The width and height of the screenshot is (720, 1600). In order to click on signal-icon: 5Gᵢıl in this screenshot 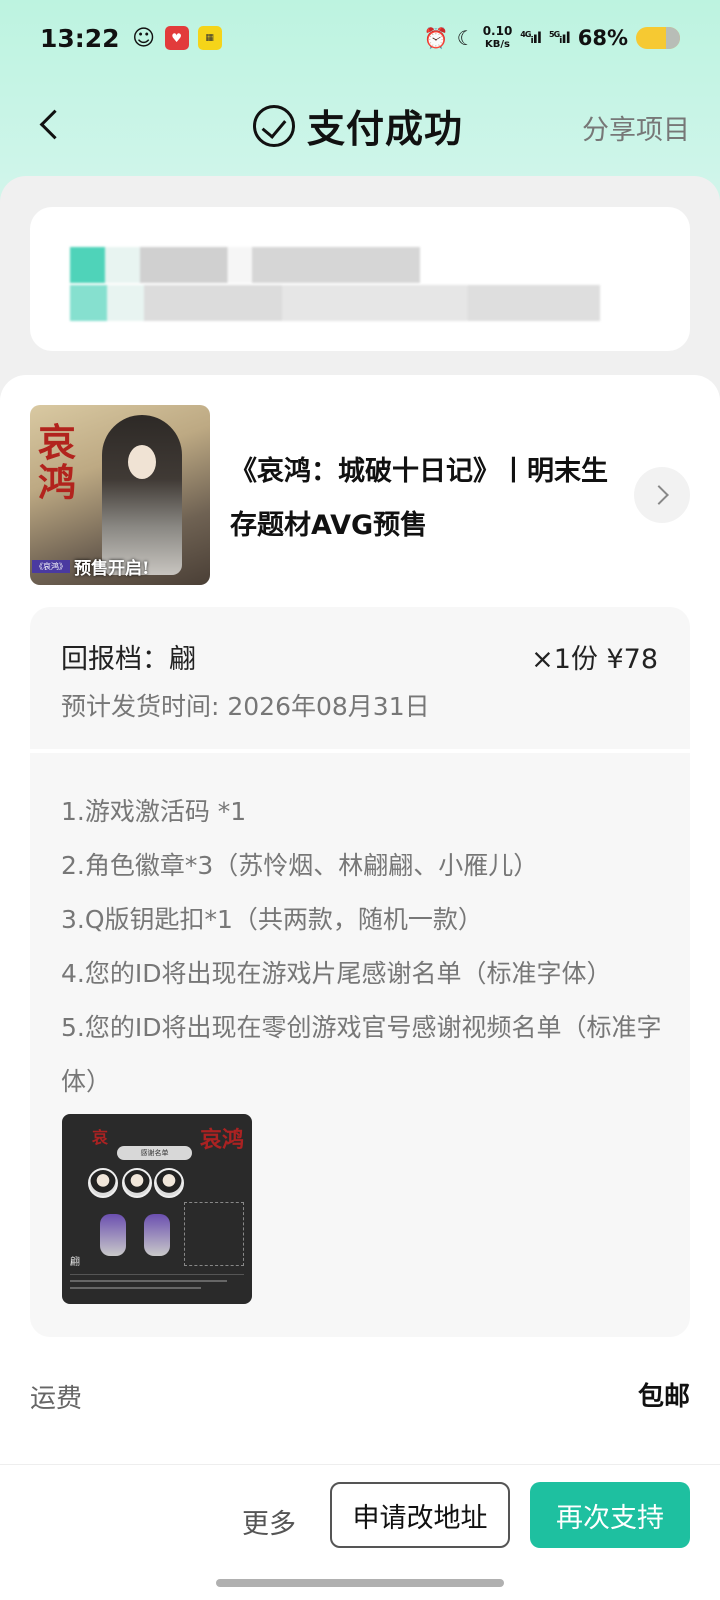, I will do `click(560, 38)`.